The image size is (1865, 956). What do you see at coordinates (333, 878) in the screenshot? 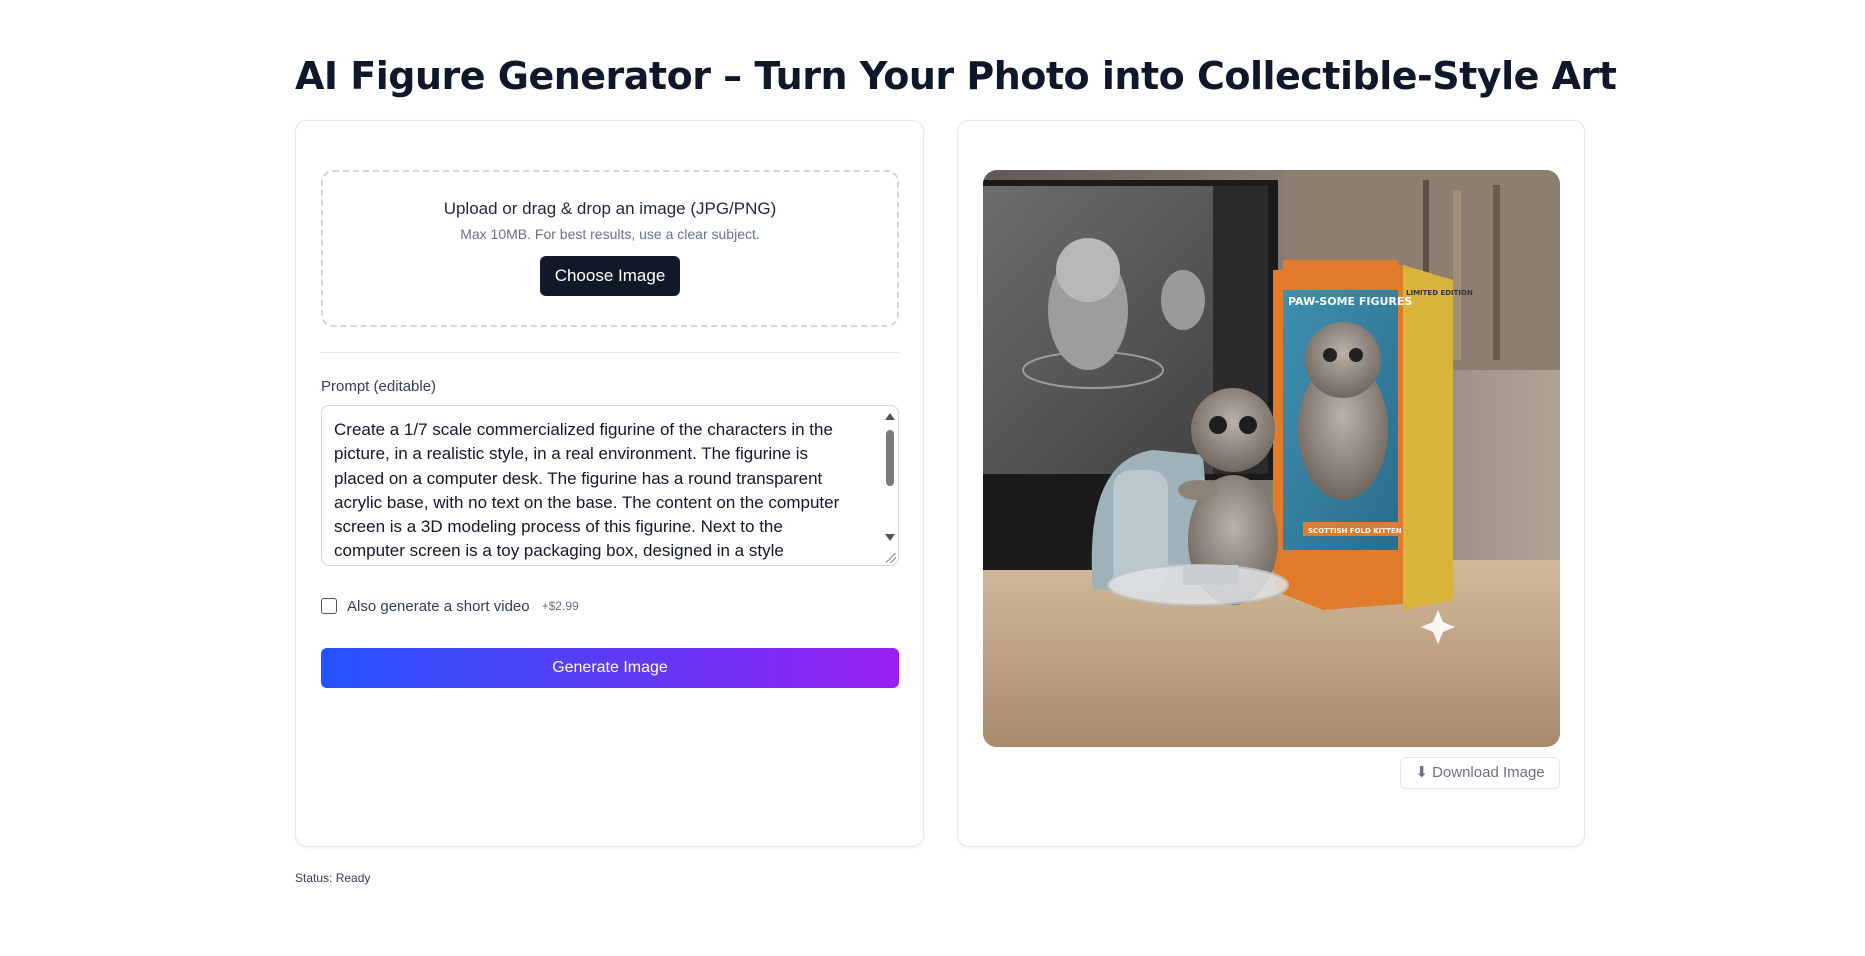
I see `status-text: Status: Ready` at bounding box center [333, 878].